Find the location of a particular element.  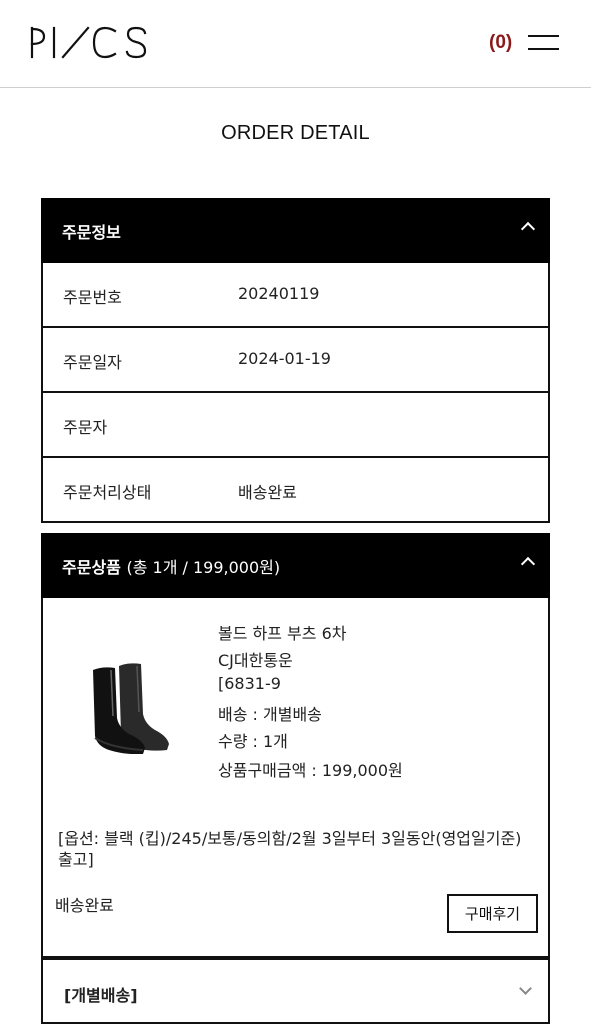

orderer-label: 주문자 is located at coordinates (85, 427).